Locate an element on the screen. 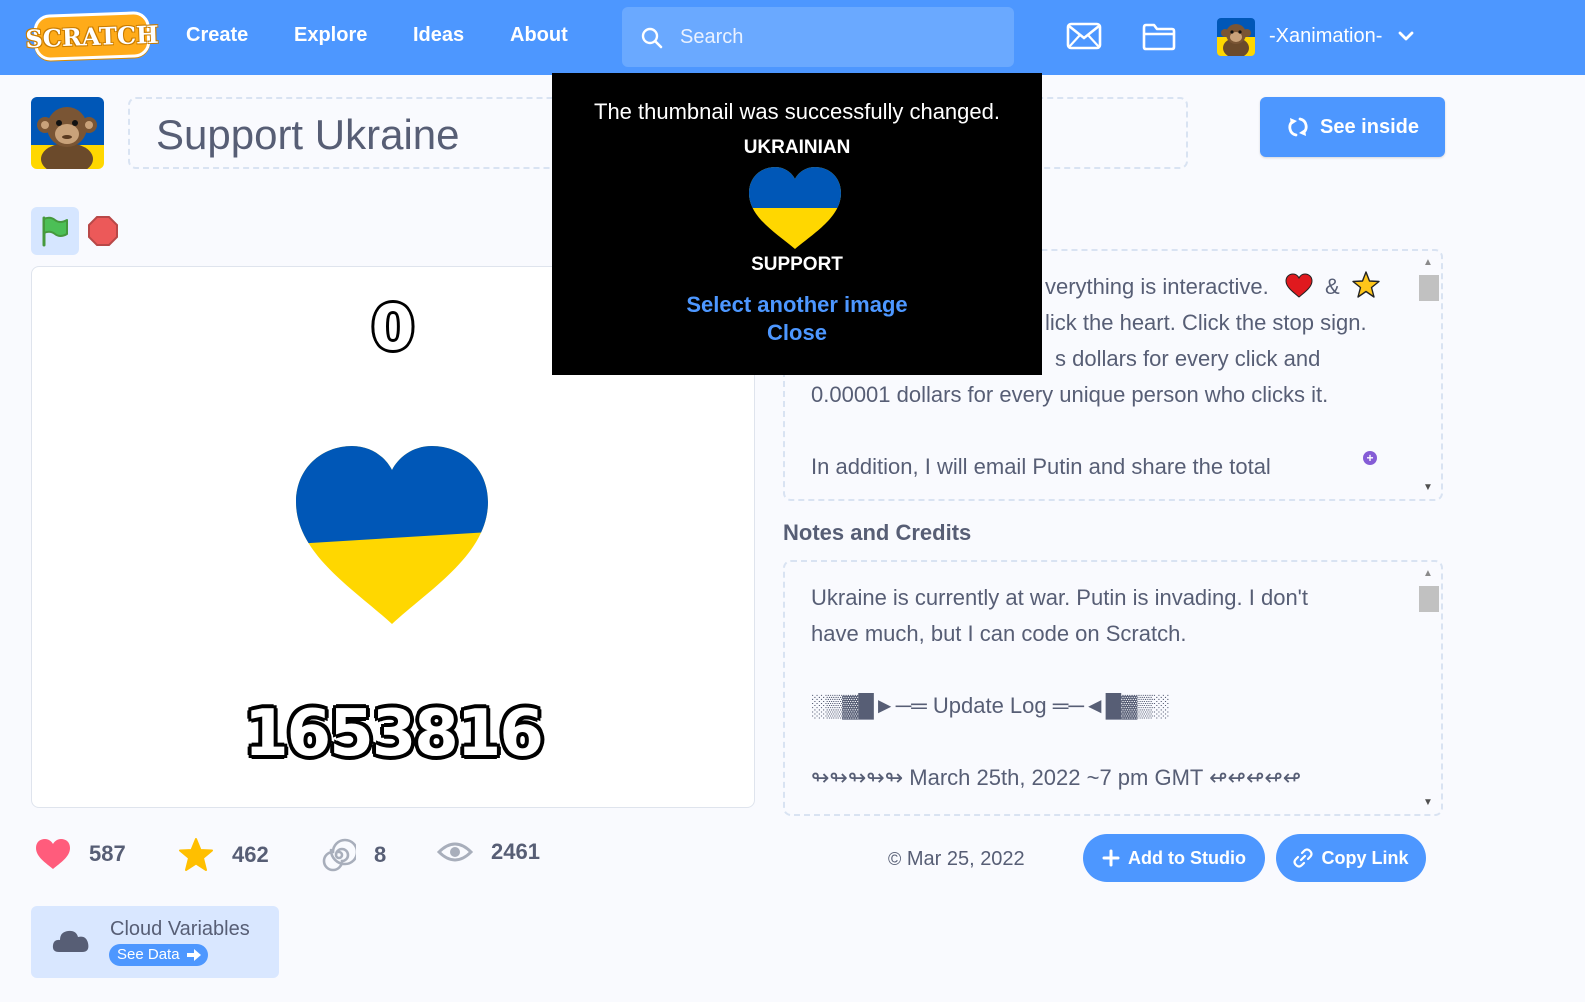 Image resolution: width=1585 pixels, height=1002 pixels. search-input is located at coordinates (840, 37).